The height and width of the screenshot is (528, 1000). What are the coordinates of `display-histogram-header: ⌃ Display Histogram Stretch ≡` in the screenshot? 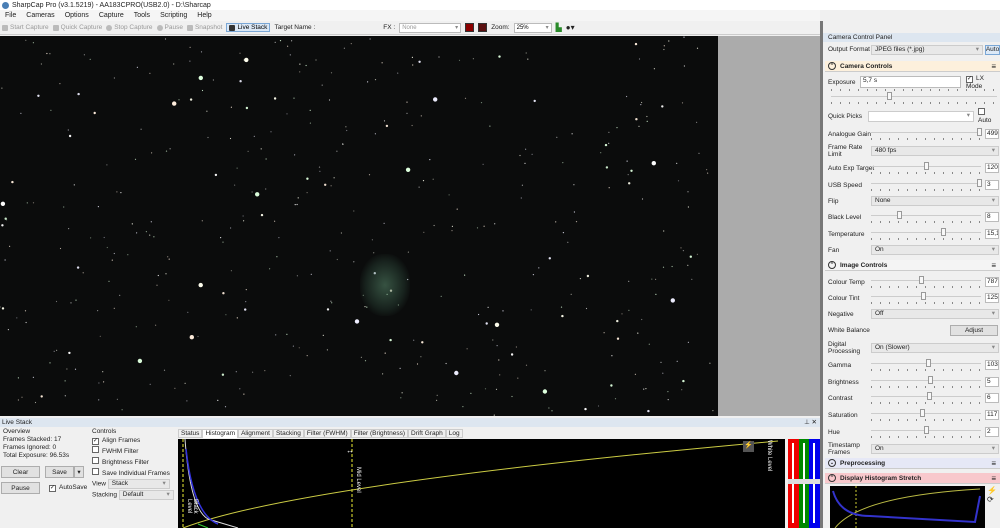 It's located at (912, 478).